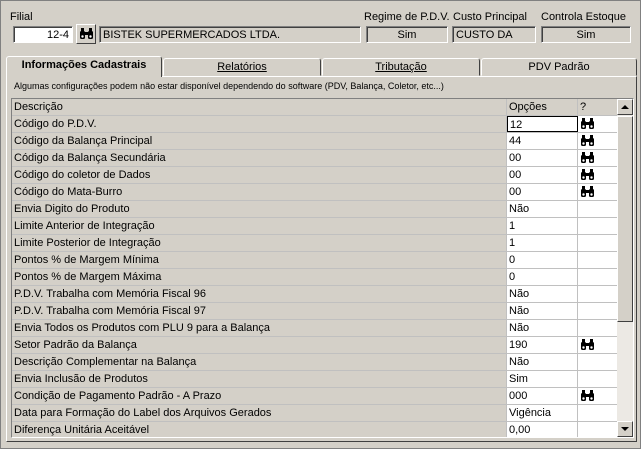 This screenshot has width=641, height=449. Describe the element at coordinates (407, 17) in the screenshot. I see `regime-label: Regime de P.D.V.` at that location.